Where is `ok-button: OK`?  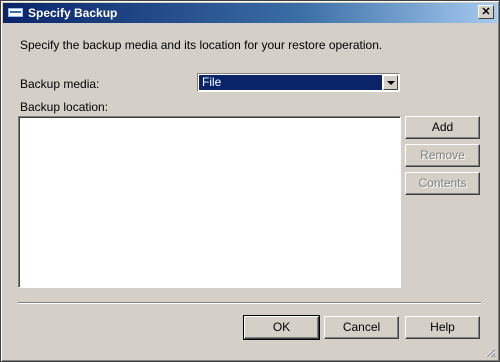
ok-button: OK is located at coordinates (281, 327).